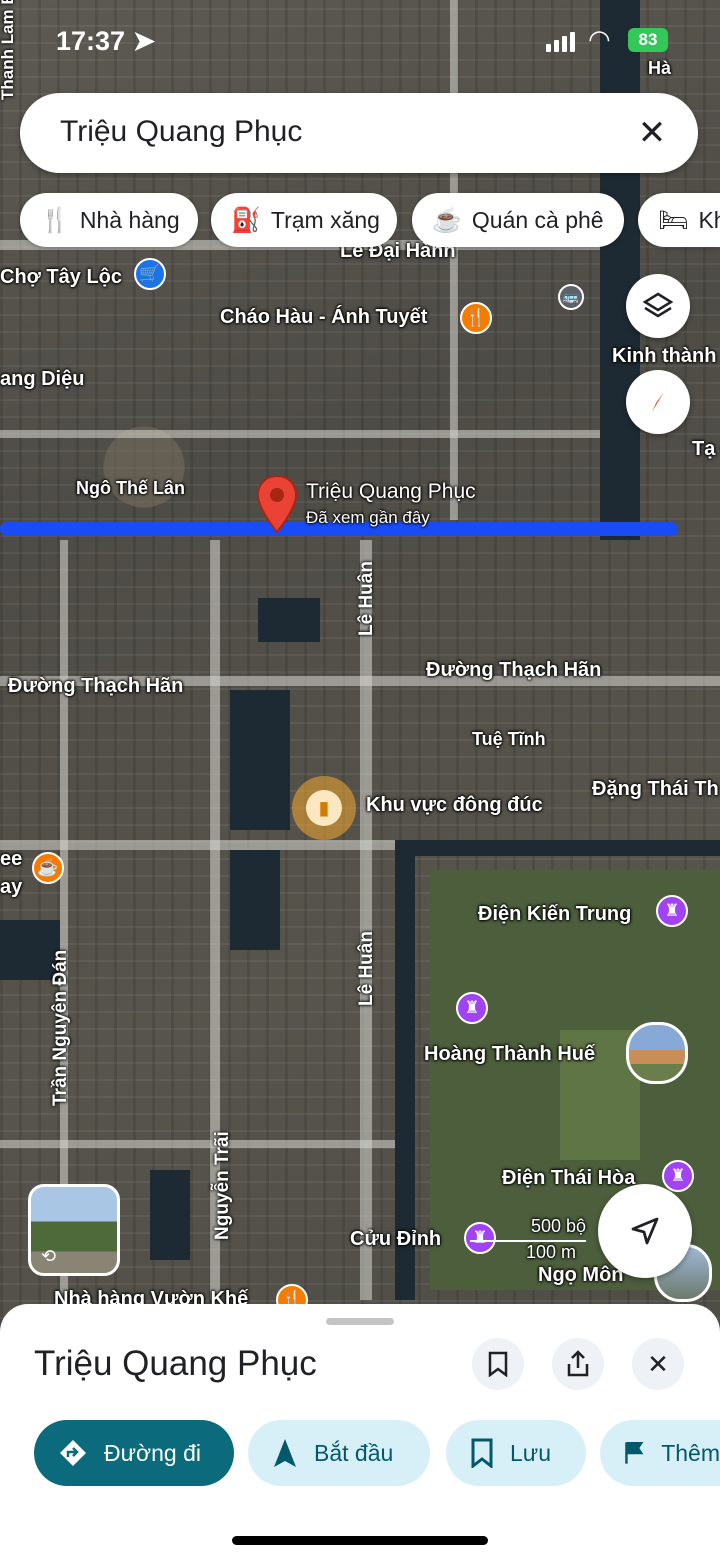 The width and height of the screenshot is (720, 1557). Describe the element at coordinates (555, 914) in the screenshot. I see `map-label: Điện Kiến Trung` at that location.